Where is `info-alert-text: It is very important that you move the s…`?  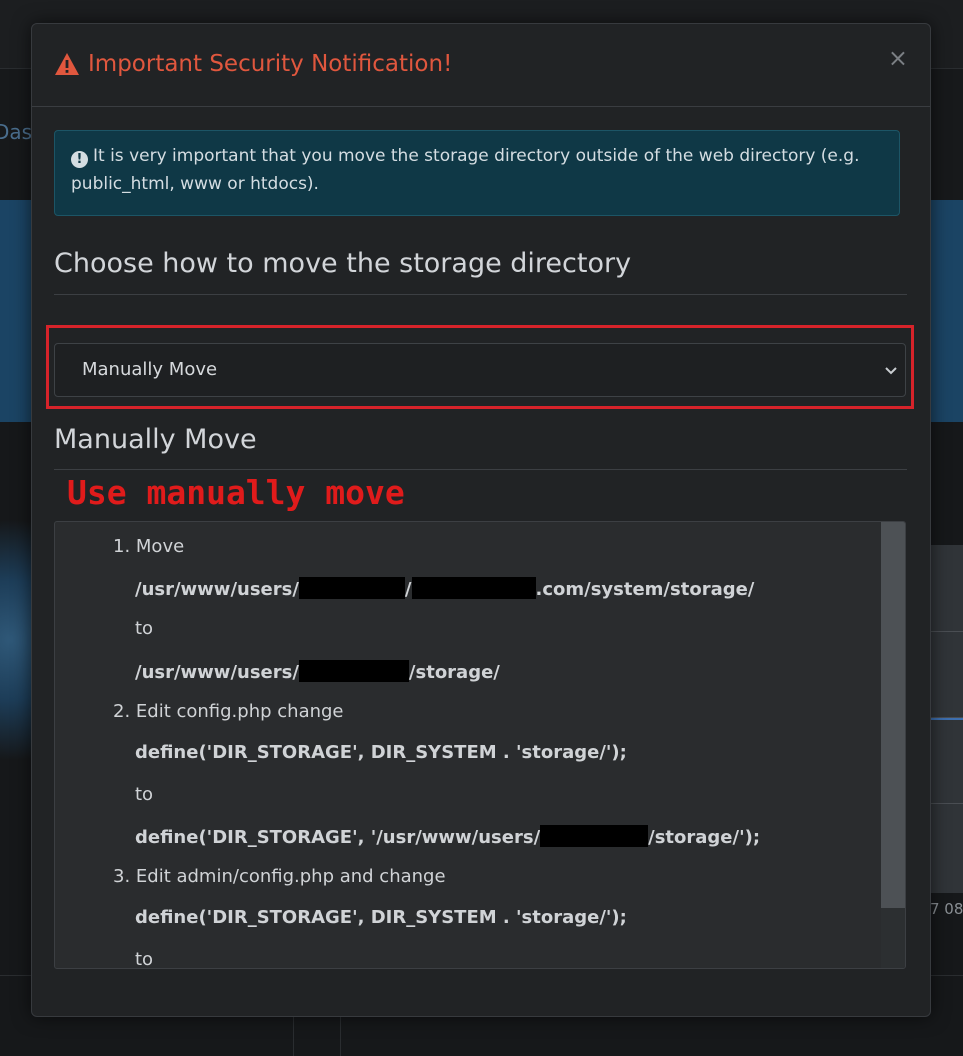 info-alert-text: It is very important that you move the s… is located at coordinates (465, 170).